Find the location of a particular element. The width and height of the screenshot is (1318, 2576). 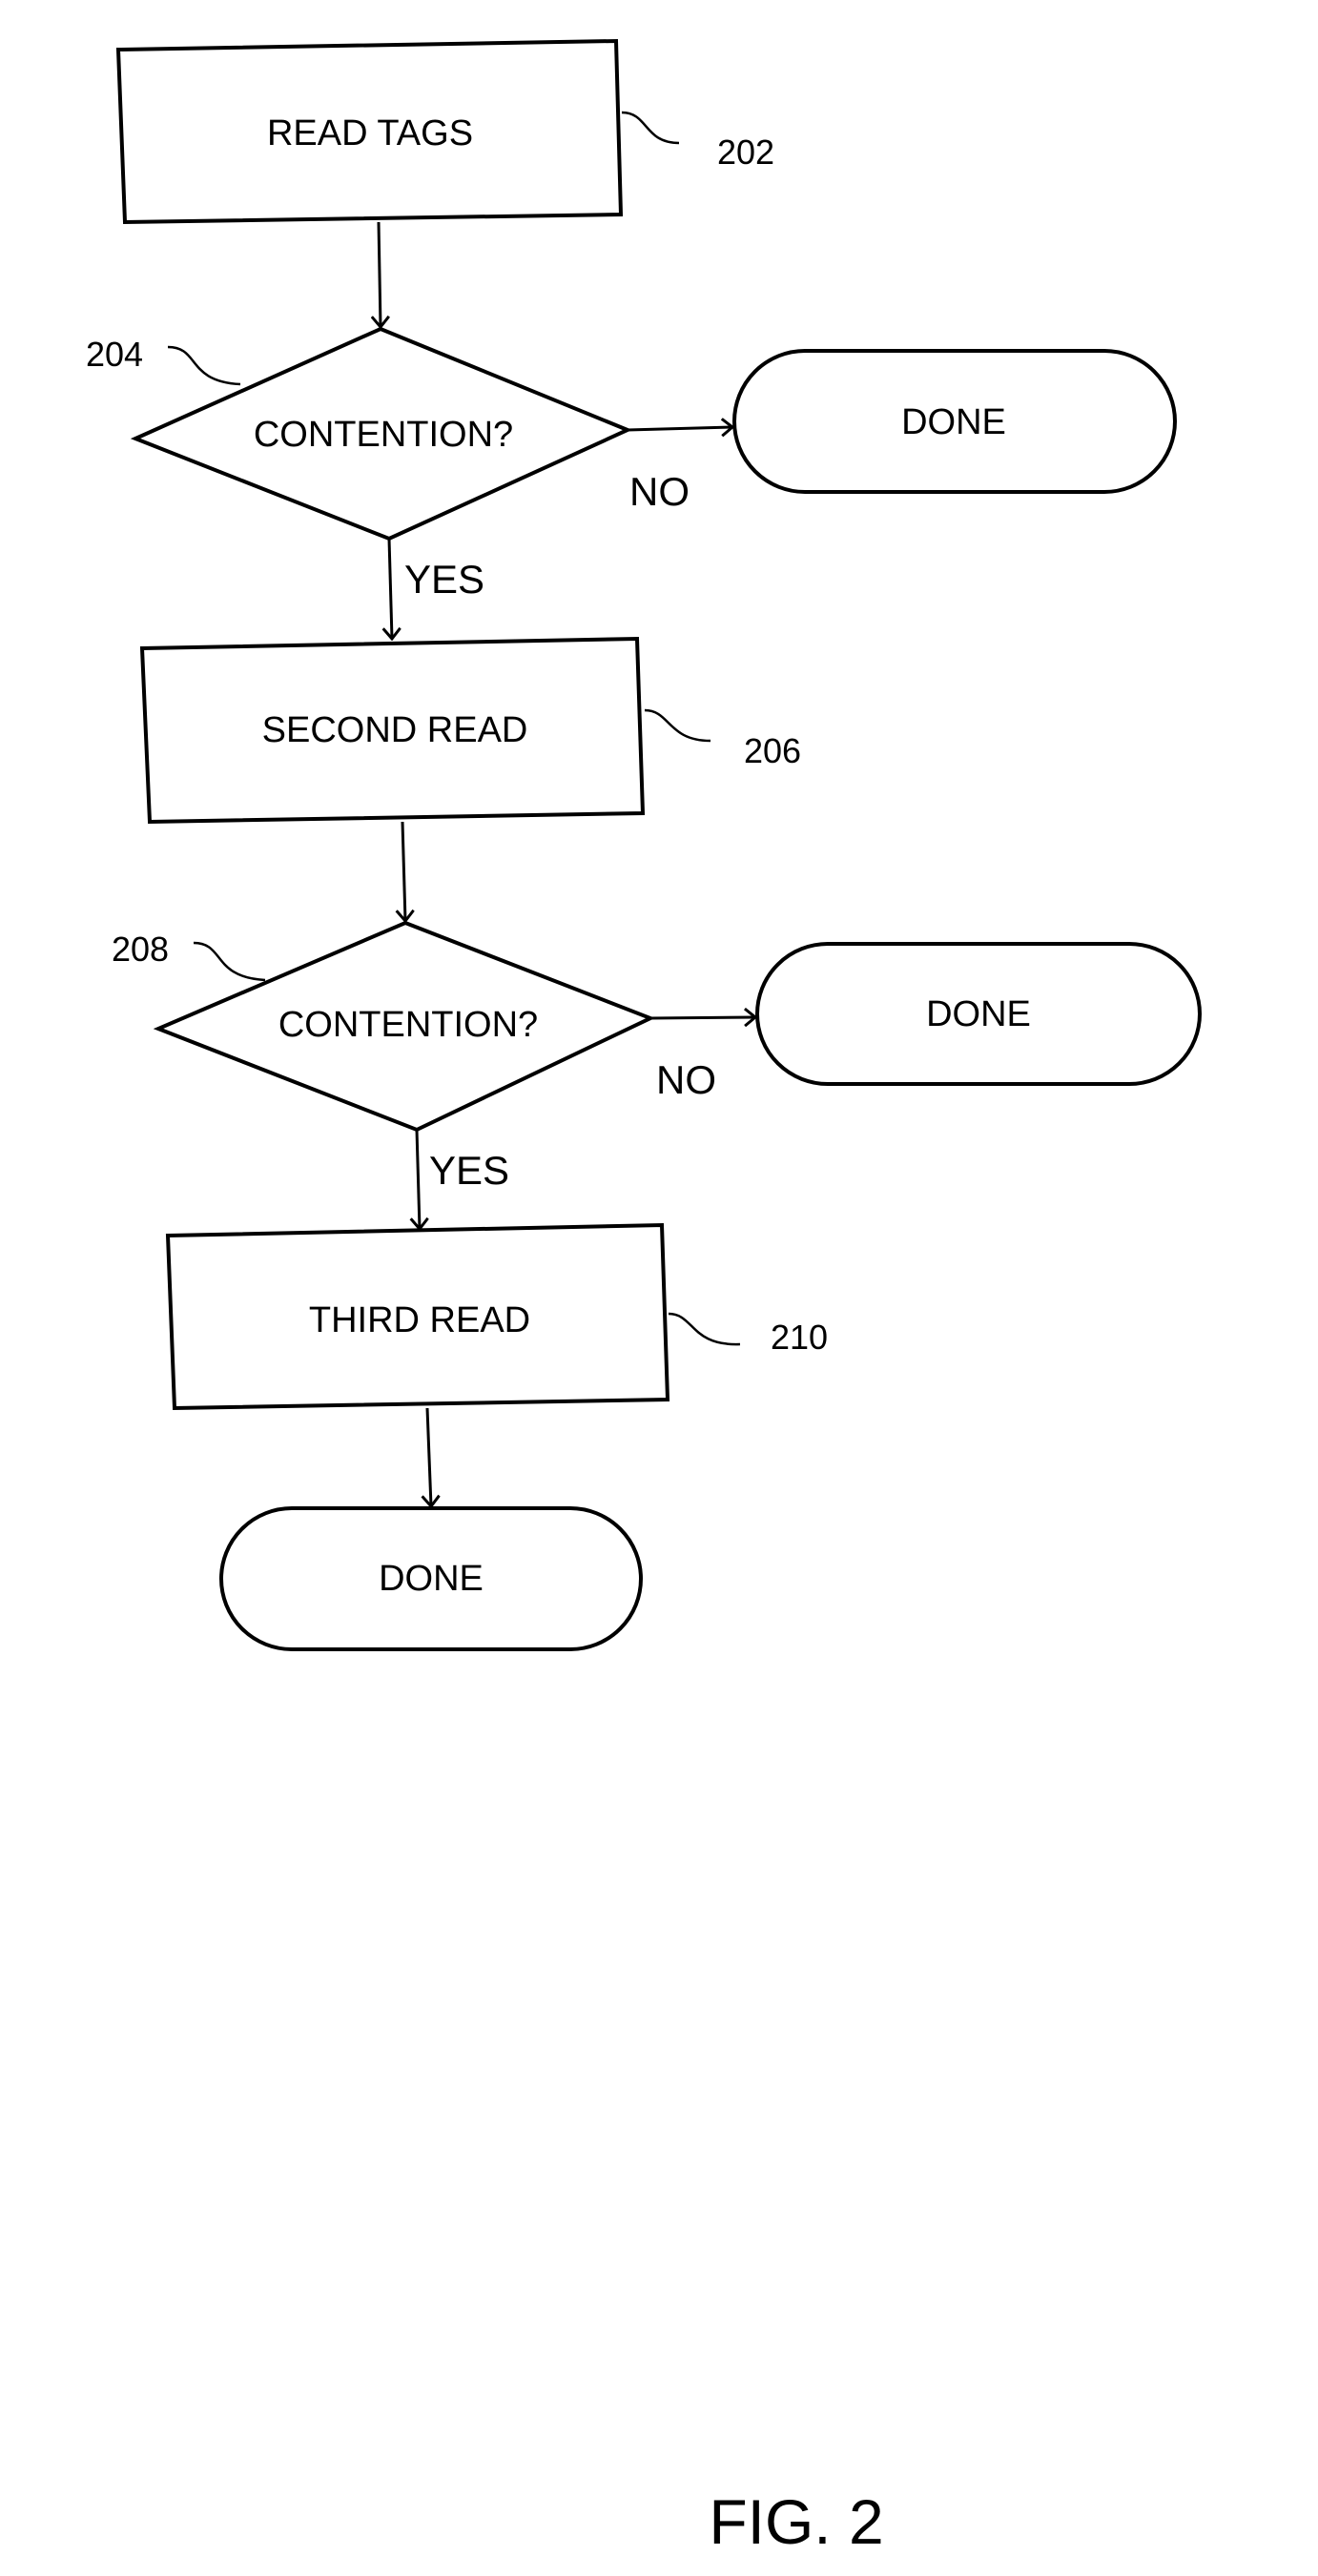

process-read-tags: READ TAGS is located at coordinates (369, 131).